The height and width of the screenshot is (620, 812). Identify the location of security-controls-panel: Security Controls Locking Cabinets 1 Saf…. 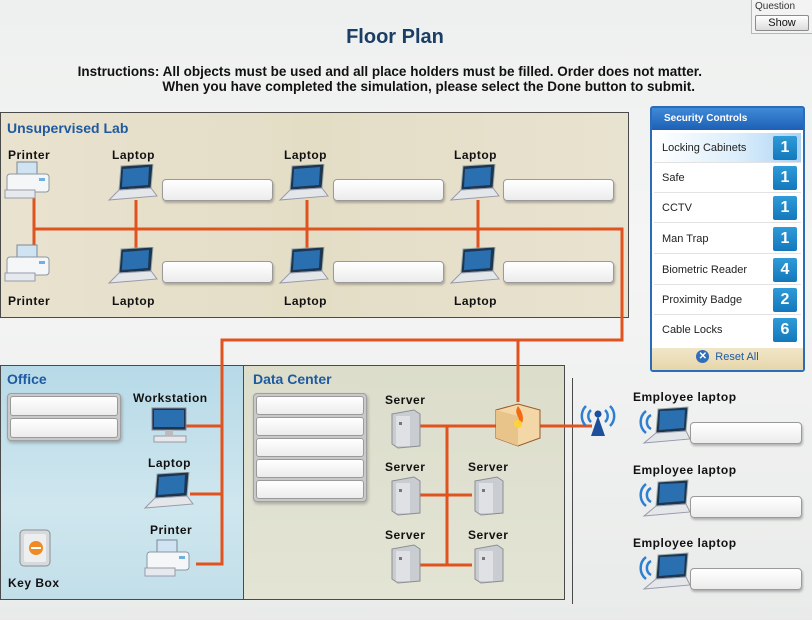
(727, 239).